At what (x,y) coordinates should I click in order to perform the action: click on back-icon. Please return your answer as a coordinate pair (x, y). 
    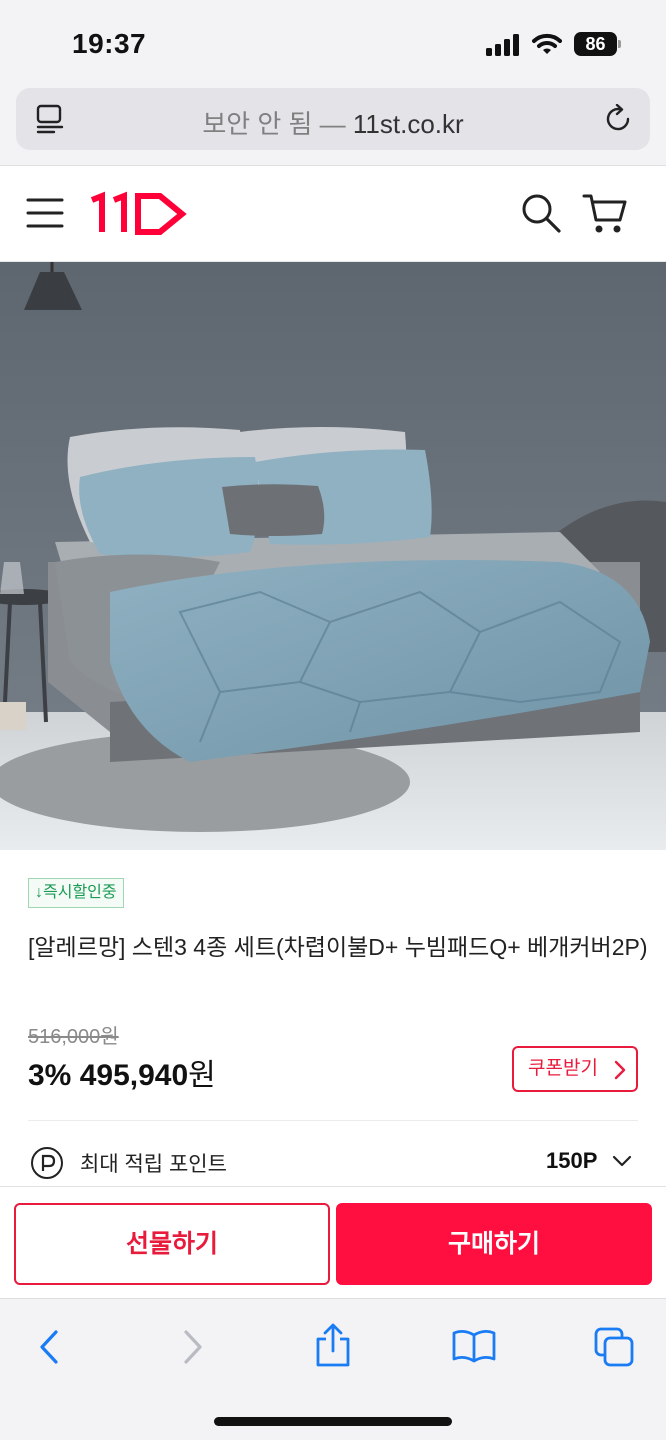
    Looking at the image, I should click on (49, 1347).